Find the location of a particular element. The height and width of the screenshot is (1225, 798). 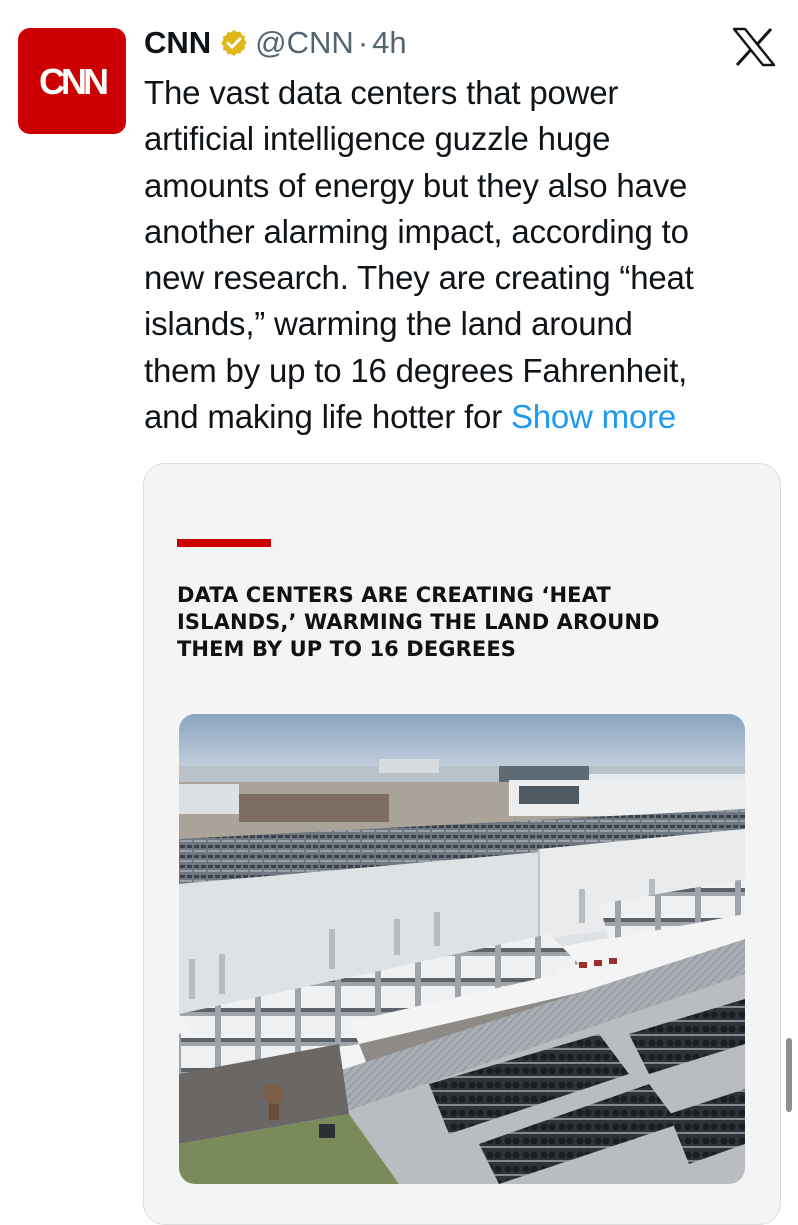

headline-line: THEM BY UP TO 16 DEGREES is located at coordinates (347, 649).